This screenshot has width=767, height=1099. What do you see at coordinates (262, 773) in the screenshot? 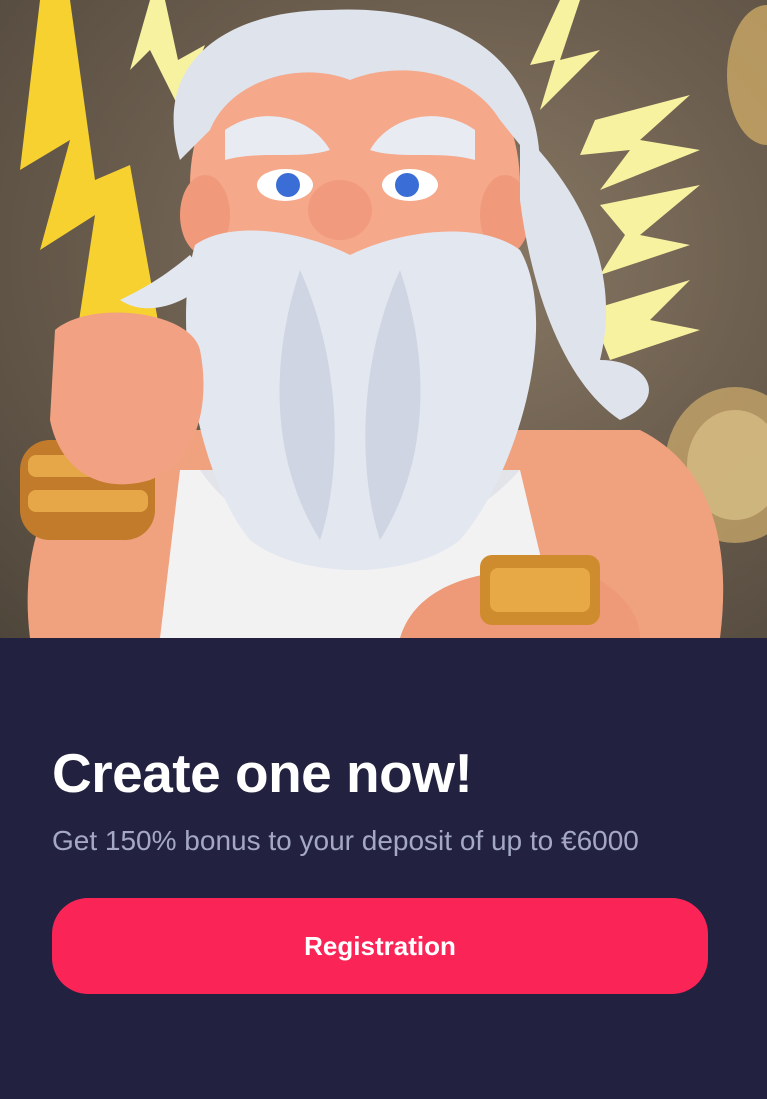
I see `promo-title: Create one now!` at bounding box center [262, 773].